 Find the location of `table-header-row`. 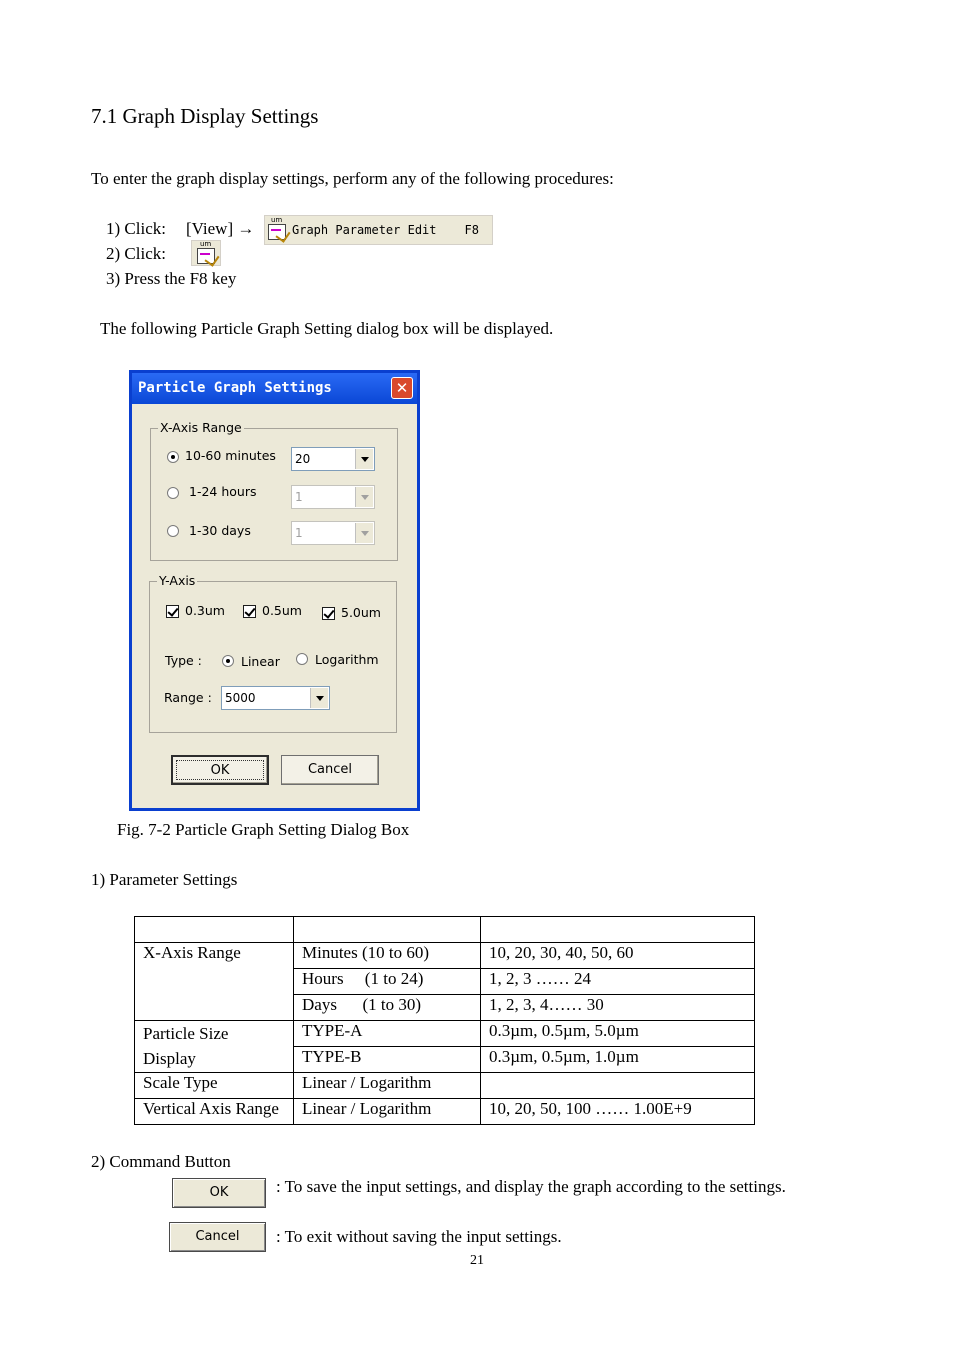

table-header-row is located at coordinates (444, 929).